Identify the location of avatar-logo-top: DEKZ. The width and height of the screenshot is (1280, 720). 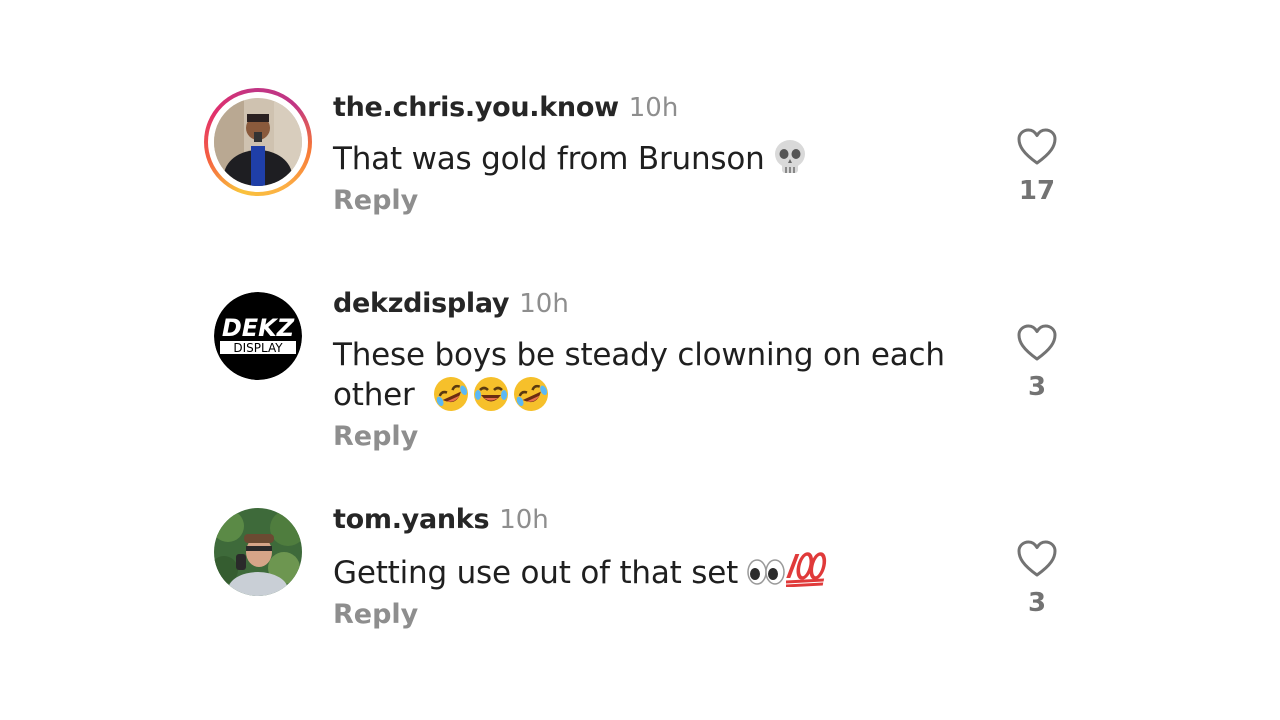
(258, 328).